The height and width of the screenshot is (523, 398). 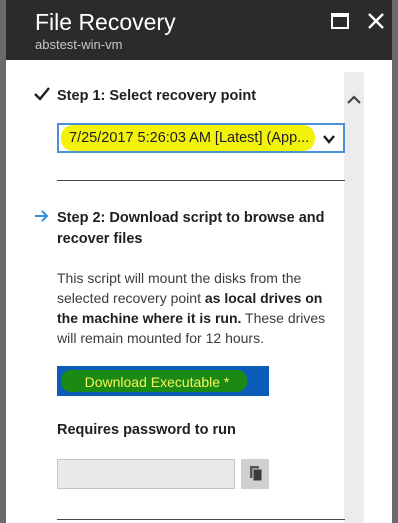 I want to click on close-icon, so click(x=376, y=21).